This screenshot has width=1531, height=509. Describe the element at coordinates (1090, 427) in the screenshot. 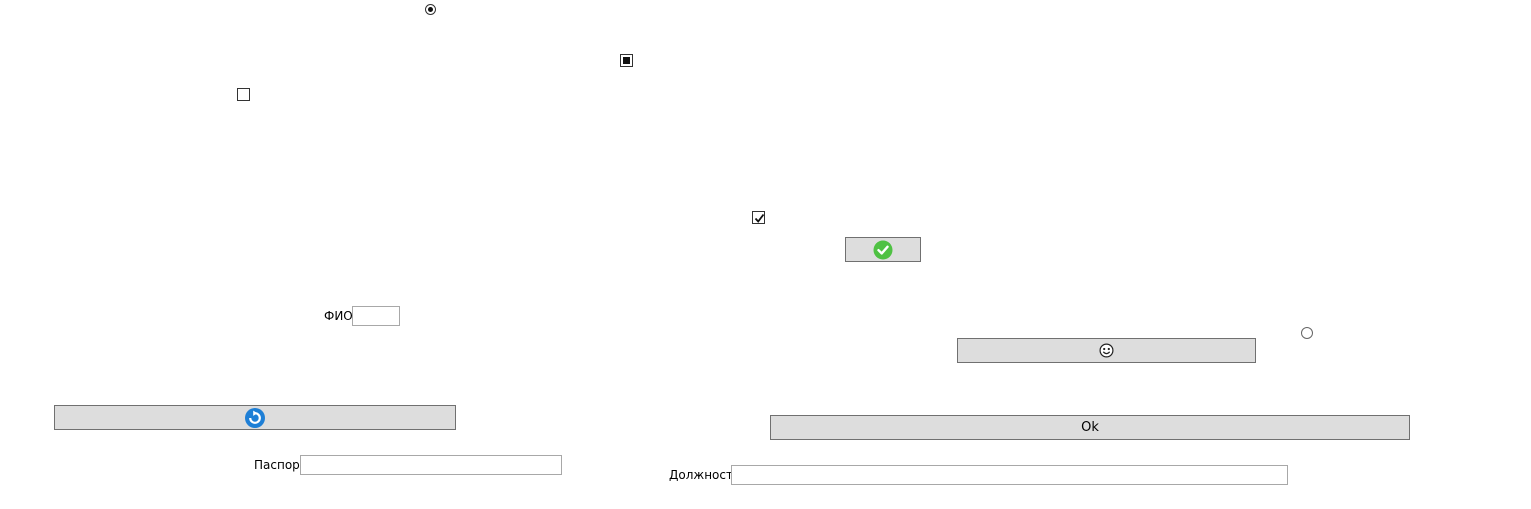

I see `ok-button: Ok` at that location.